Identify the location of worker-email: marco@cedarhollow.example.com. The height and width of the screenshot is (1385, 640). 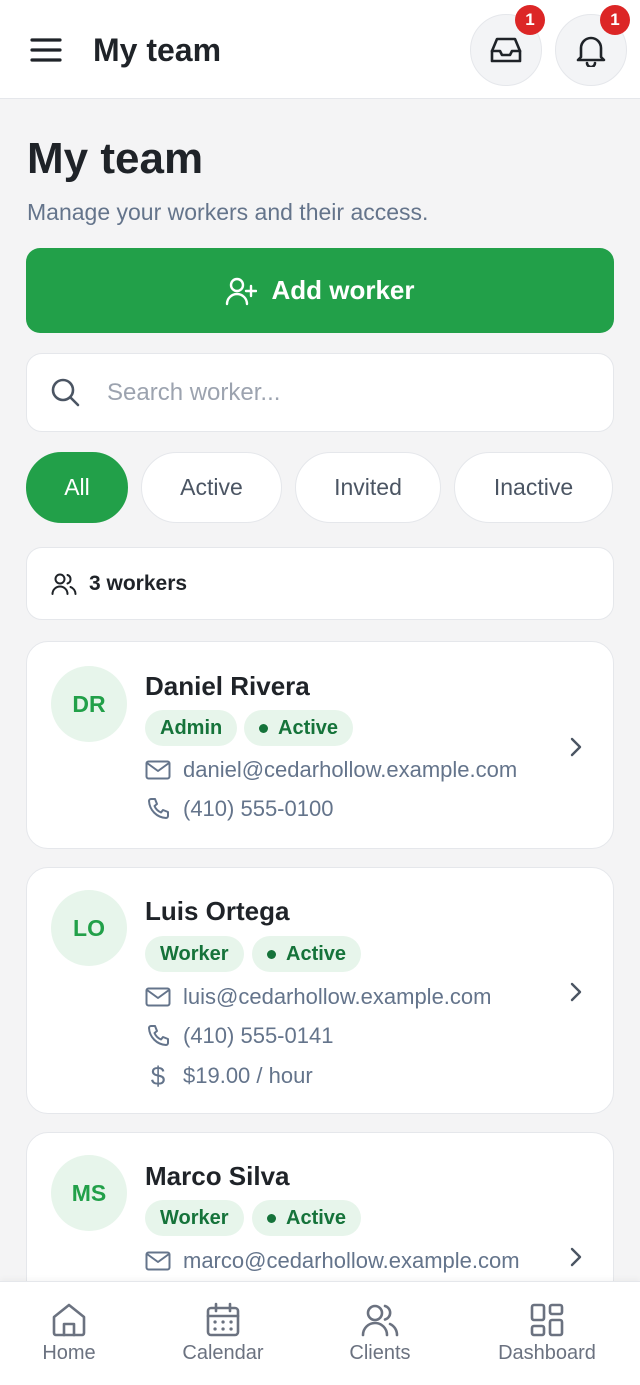
(351, 1260).